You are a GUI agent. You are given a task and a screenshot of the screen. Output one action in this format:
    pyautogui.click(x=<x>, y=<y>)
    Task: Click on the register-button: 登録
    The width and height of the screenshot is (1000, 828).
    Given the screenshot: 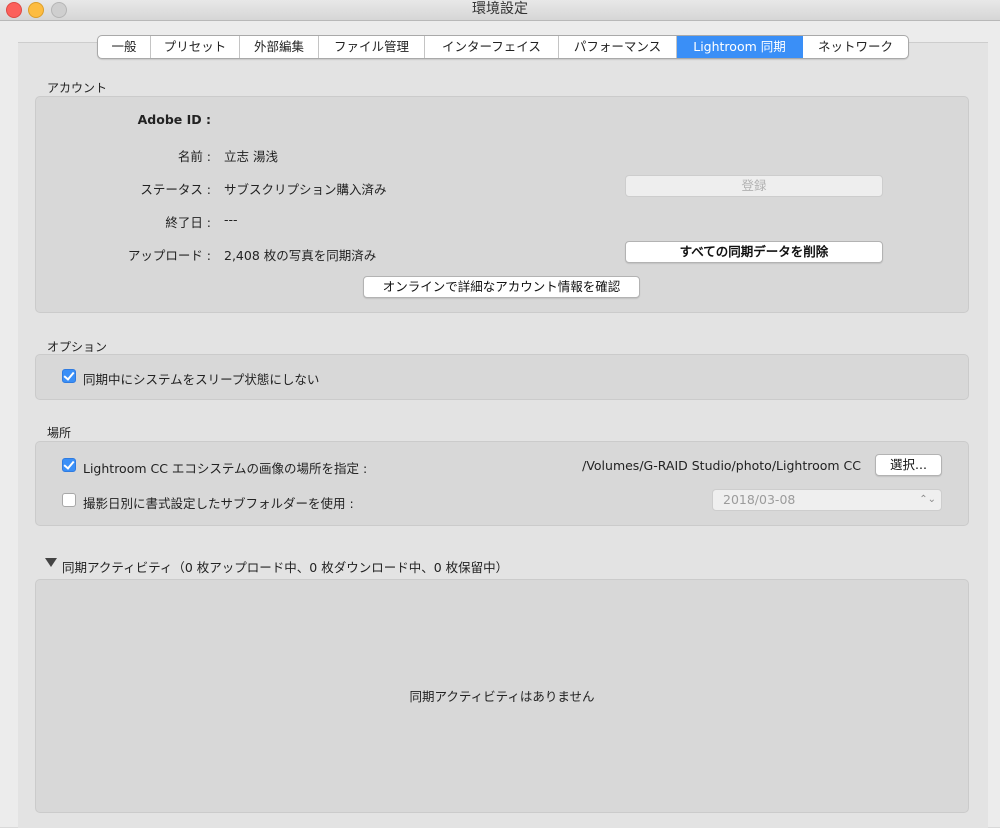 What is the action you would take?
    pyautogui.click(x=754, y=186)
    